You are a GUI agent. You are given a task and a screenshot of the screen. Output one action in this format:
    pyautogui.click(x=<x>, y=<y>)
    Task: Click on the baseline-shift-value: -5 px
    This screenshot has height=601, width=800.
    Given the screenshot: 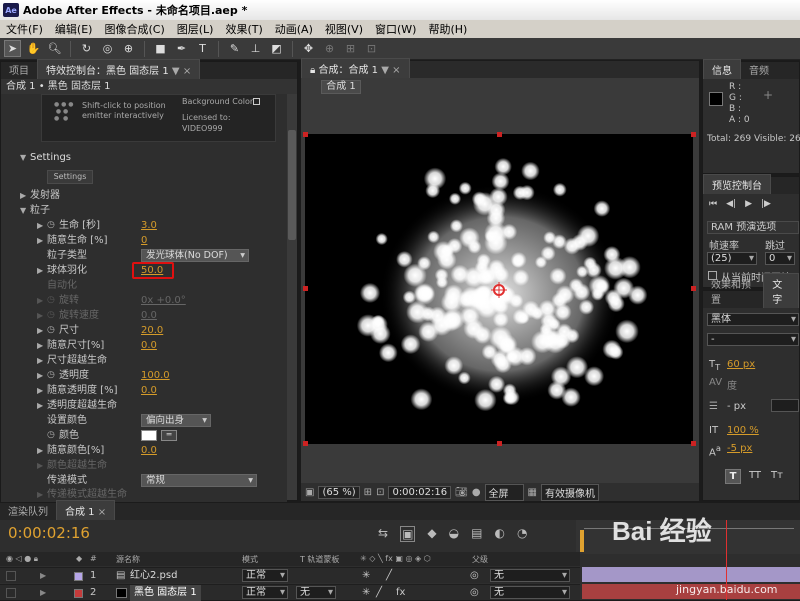 What is the action you would take?
    pyautogui.click(x=739, y=448)
    